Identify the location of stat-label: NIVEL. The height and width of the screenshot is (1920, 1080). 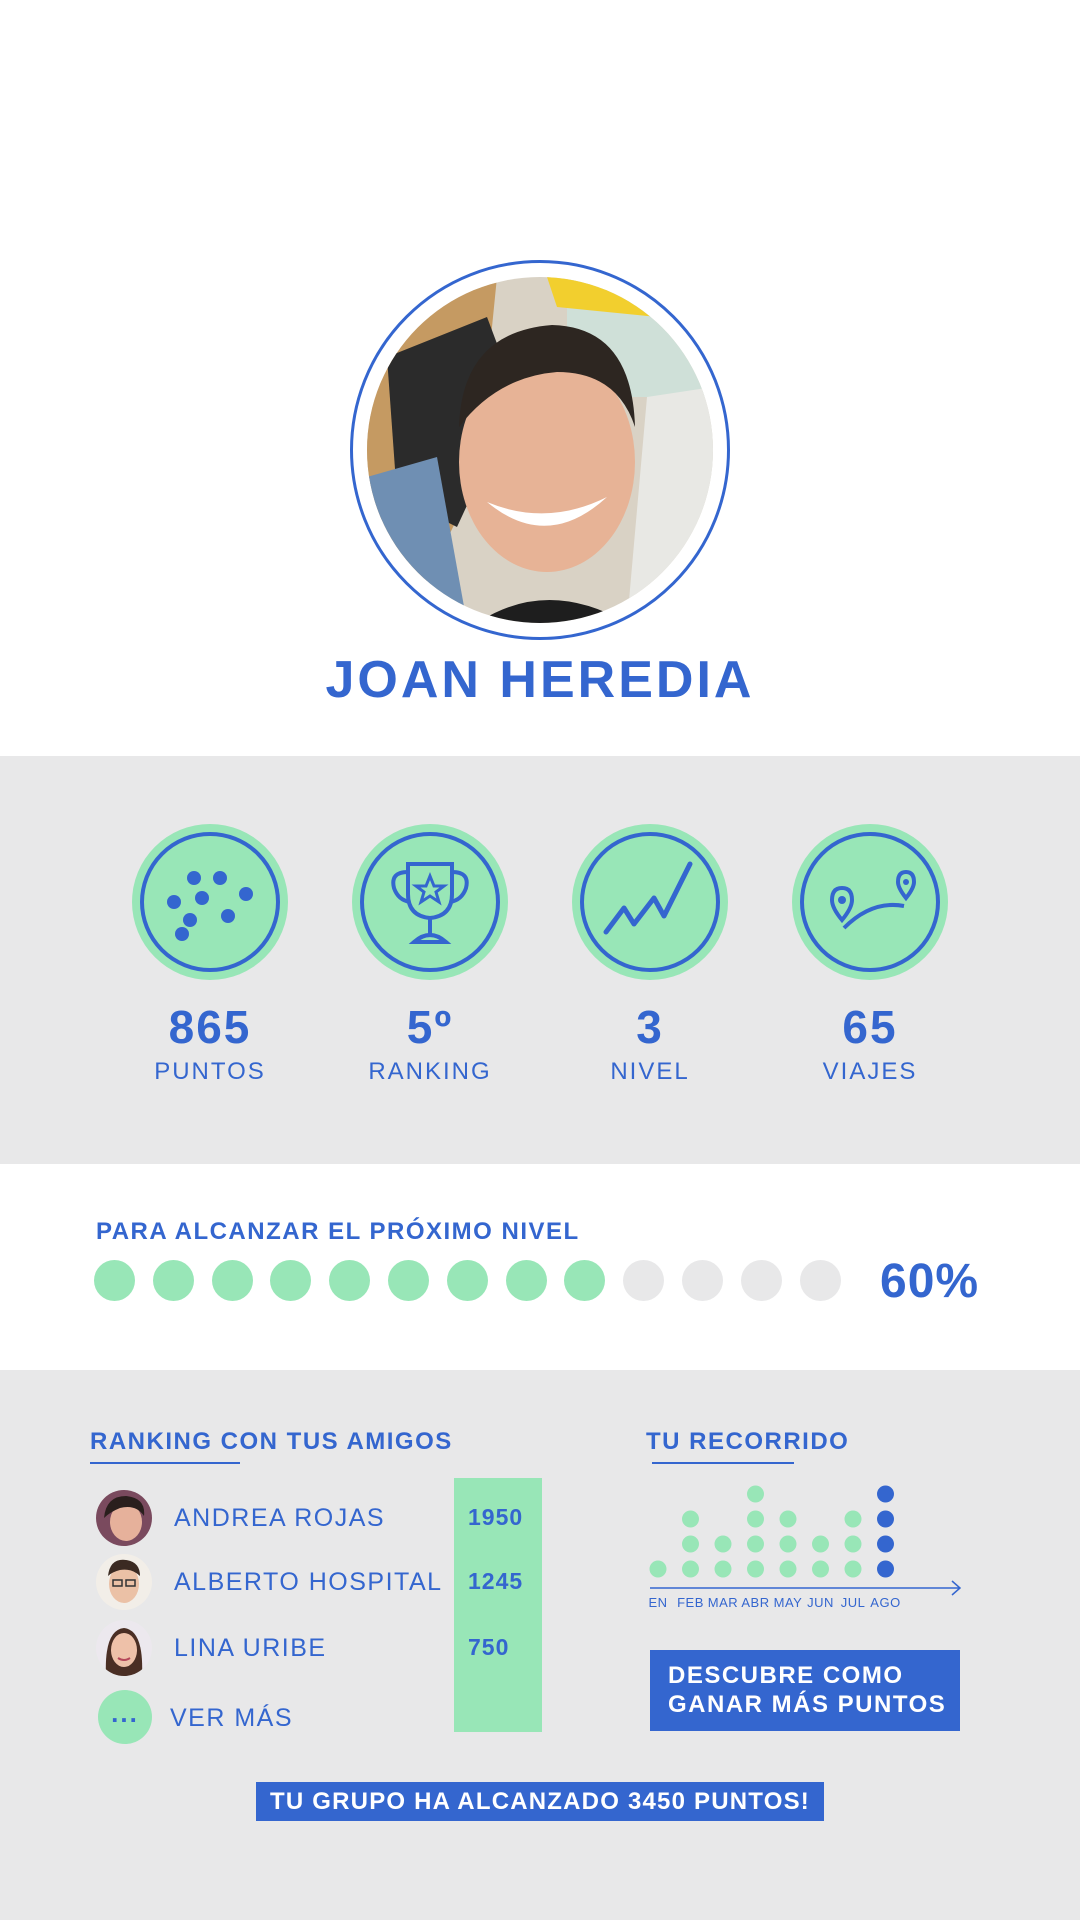
(650, 1071).